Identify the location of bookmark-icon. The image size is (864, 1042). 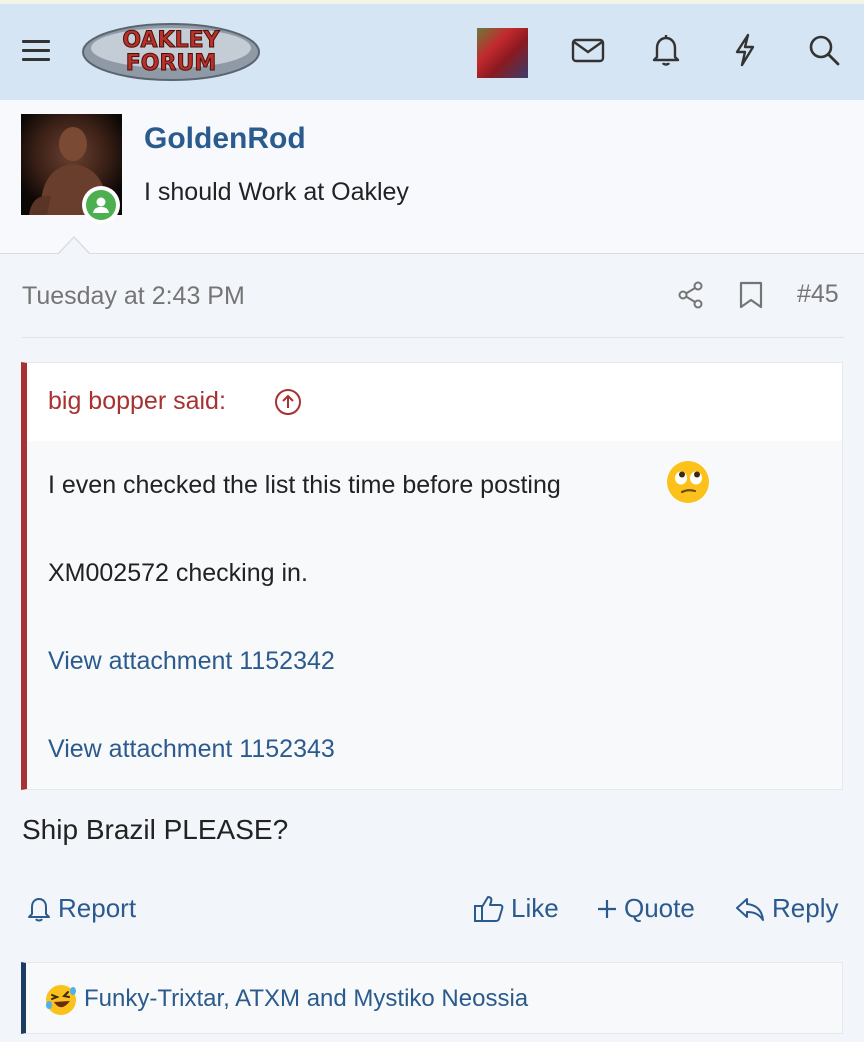
(751, 295).